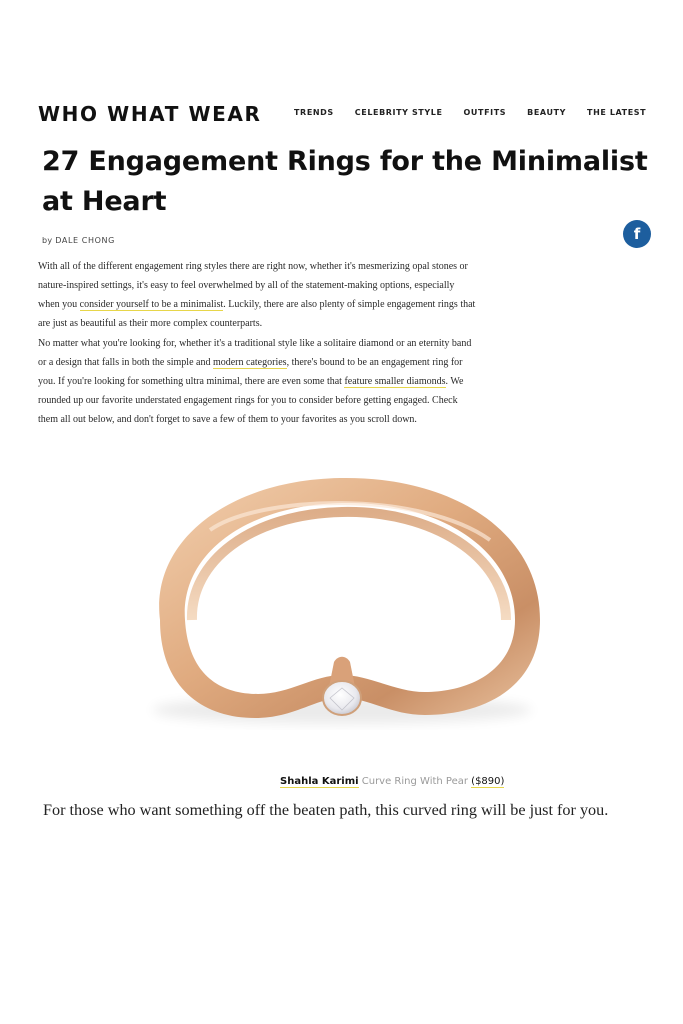 This screenshot has height=1024, width=683. Describe the element at coordinates (399, 112) in the screenshot. I see `nav-item-celebrity-style: CELEBRITY STYLE` at that location.